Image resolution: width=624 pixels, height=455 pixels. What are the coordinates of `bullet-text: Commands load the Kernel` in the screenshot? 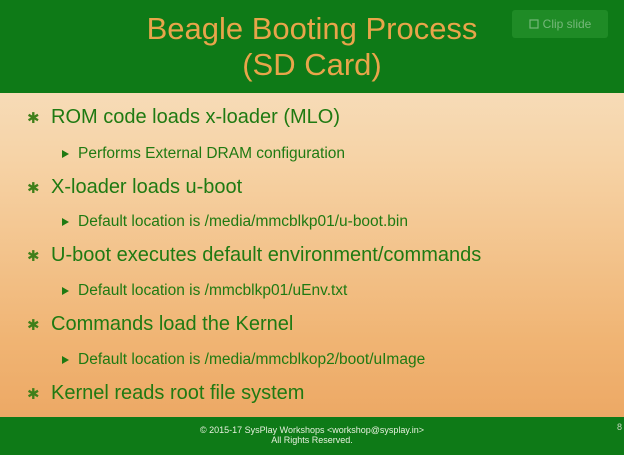 It's located at (172, 324).